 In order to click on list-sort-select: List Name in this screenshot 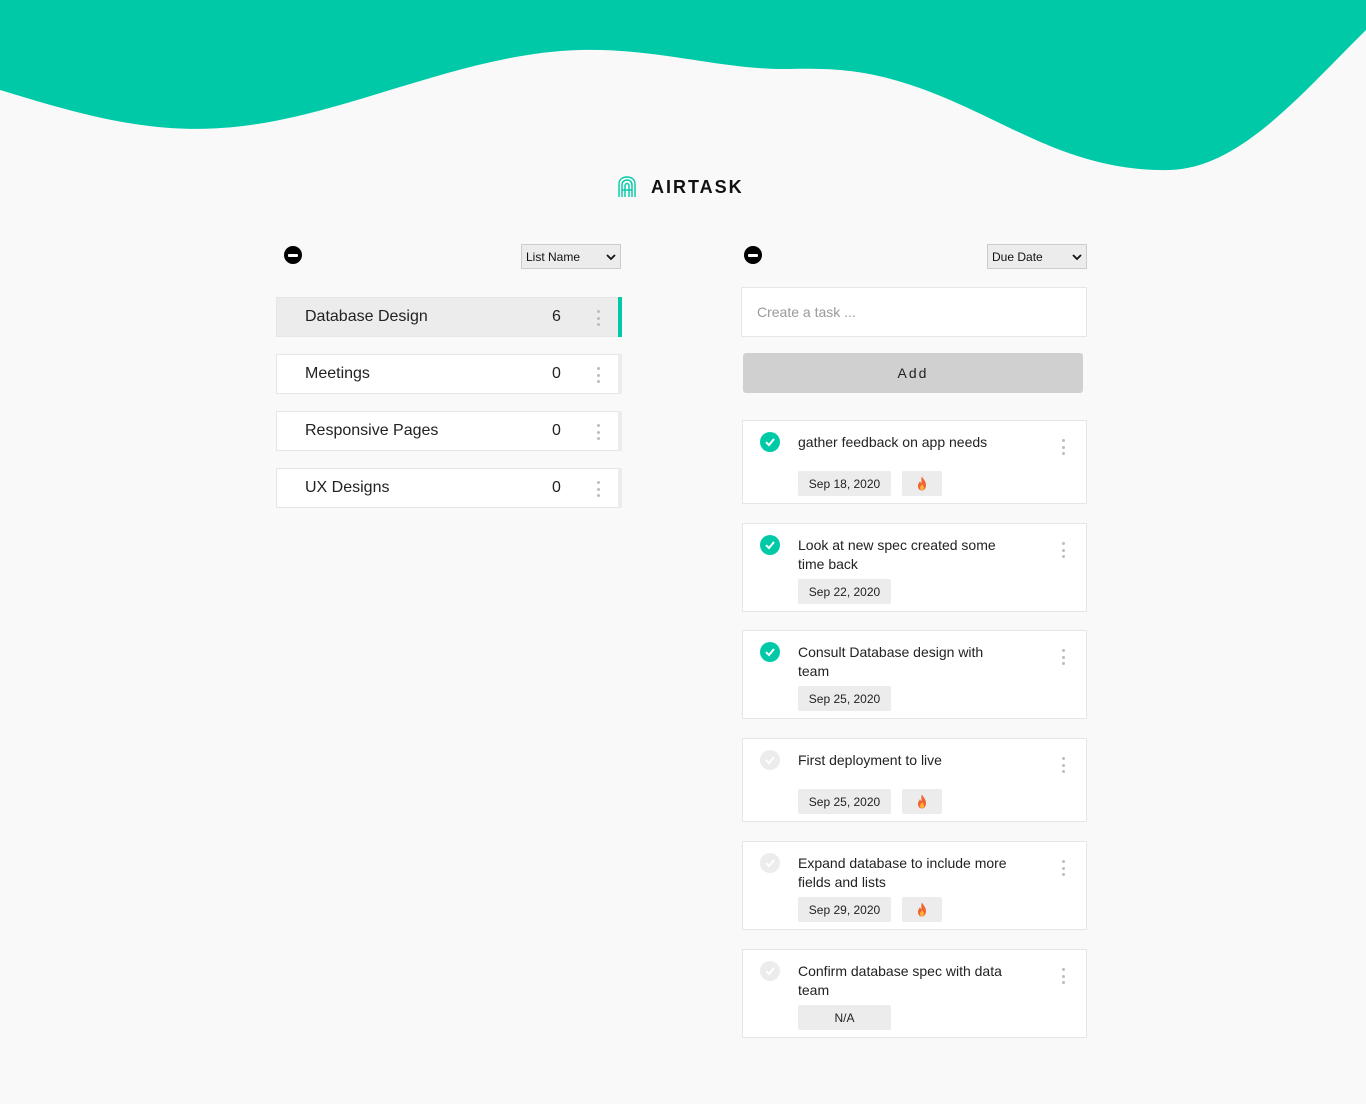, I will do `click(571, 256)`.